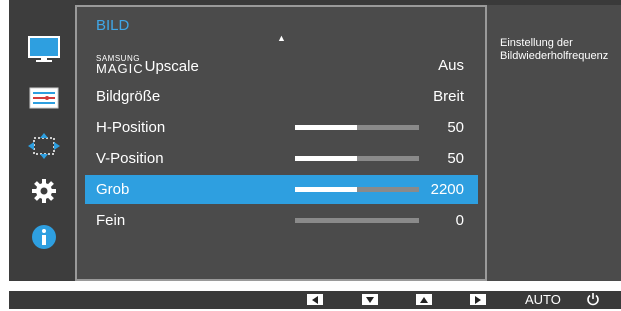 This screenshot has width=621, height=311. I want to click on left-arrow-key, so click(315, 299).